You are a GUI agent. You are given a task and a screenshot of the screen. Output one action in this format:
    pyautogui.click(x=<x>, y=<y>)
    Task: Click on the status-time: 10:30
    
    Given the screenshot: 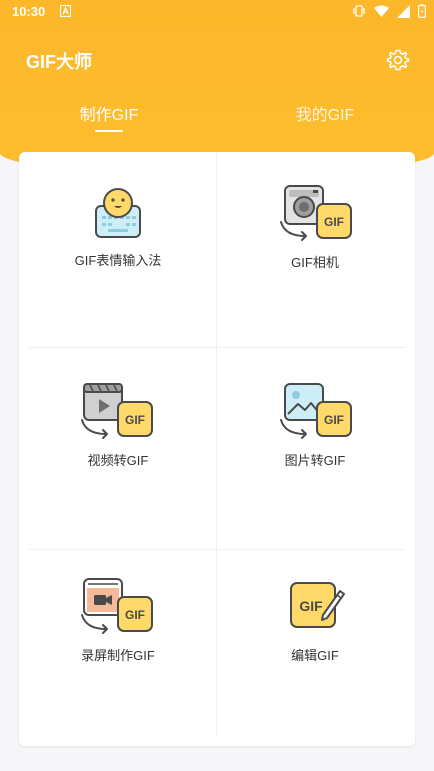 What is the action you would take?
    pyautogui.click(x=29, y=11)
    